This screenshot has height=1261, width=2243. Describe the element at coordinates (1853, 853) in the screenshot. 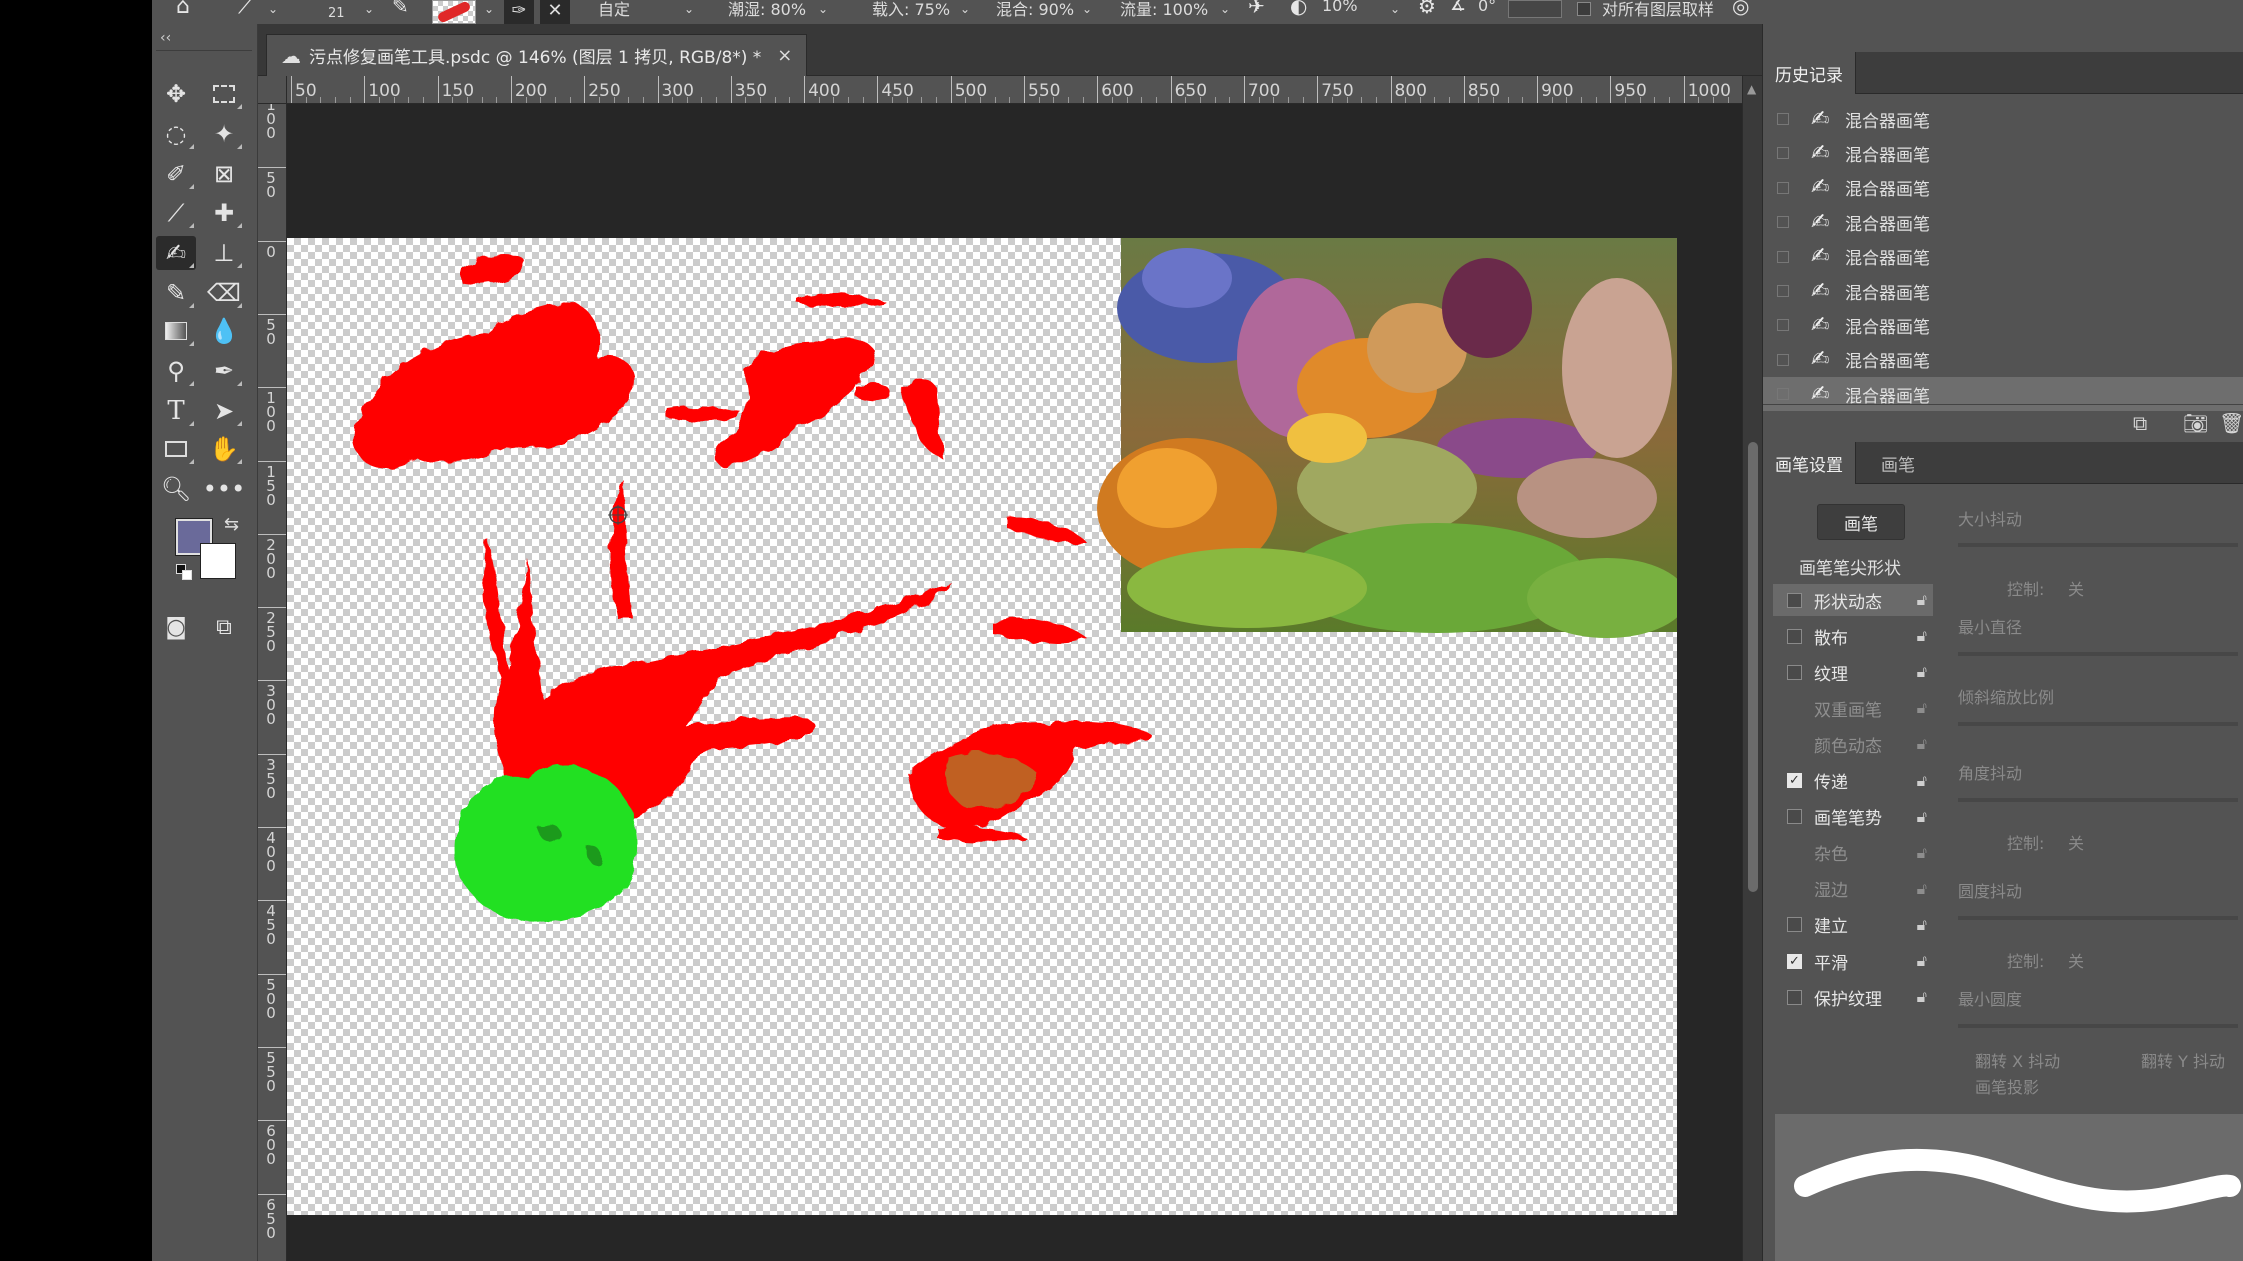

I see `brush-option-item: 杂色 🔓︎` at that location.